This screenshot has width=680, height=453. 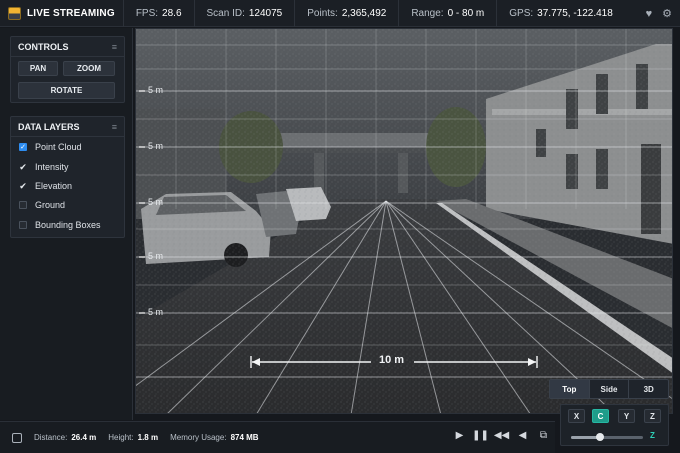 I want to click on memory-readout: Memory Usage: 874 MB, so click(x=214, y=437).